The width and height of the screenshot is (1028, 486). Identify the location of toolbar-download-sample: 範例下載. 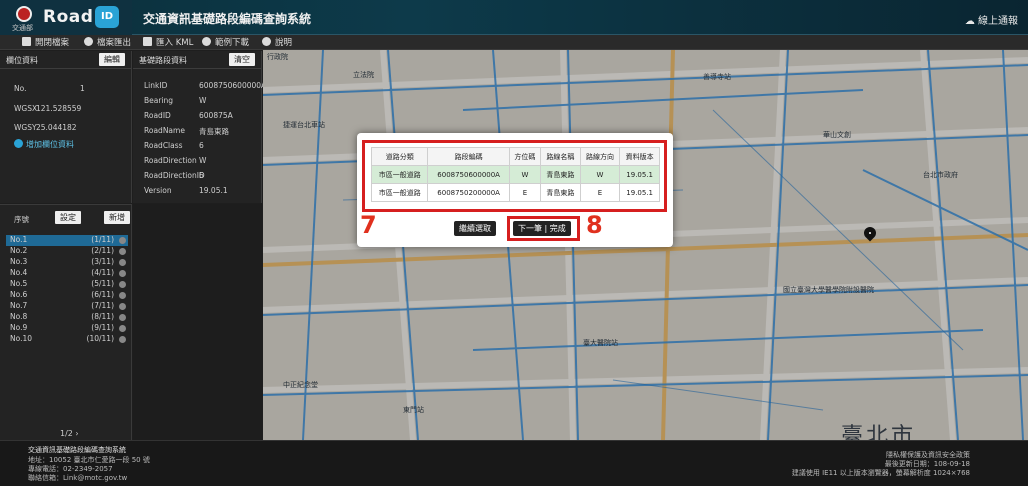
(225, 42).